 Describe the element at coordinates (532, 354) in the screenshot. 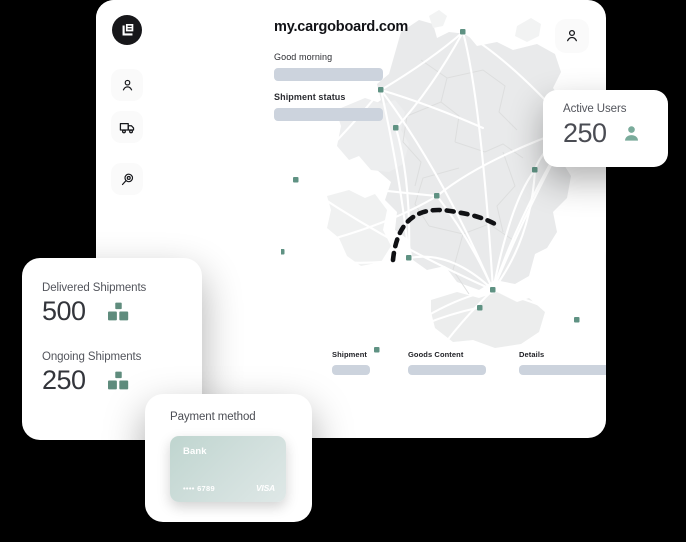

I see `column-header-label: Details` at that location.